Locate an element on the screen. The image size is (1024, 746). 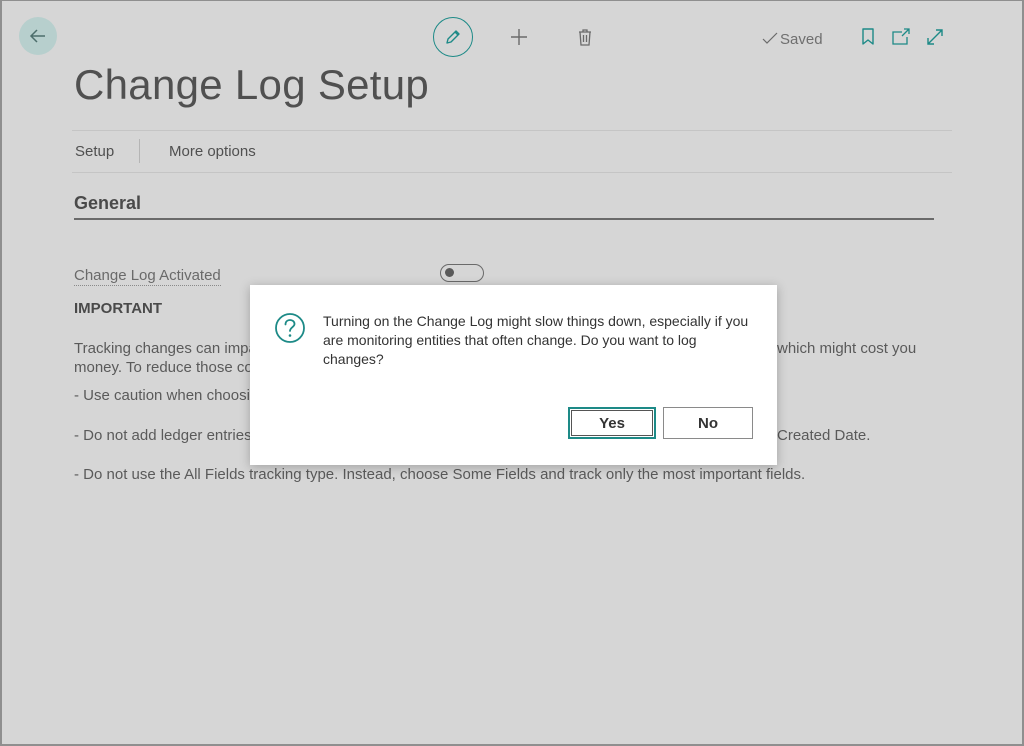
action-bar: Setup More options is located at coordinates (512, 151).